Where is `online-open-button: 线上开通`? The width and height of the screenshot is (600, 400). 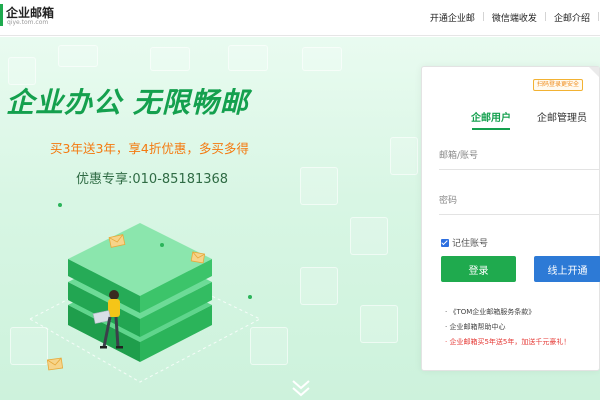
online-open-button: 线上开通 is located at coordinates (567, 269).